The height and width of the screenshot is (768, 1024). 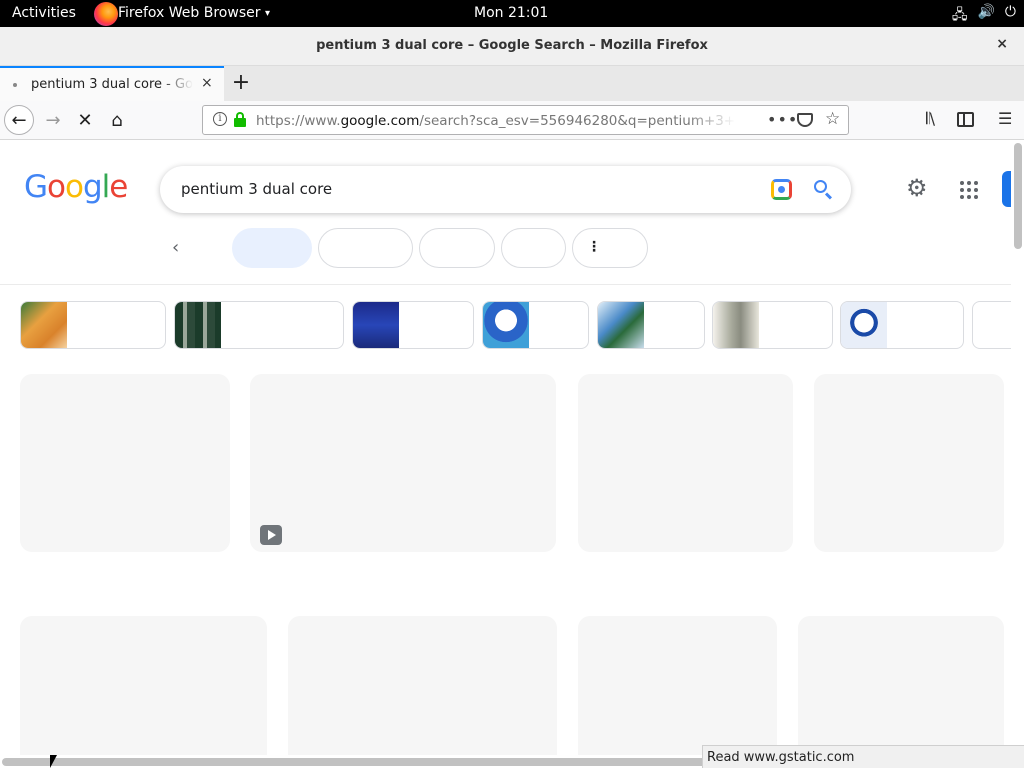 I want to click on more-filters-chip: ⋮, so click(x=610, y=248).